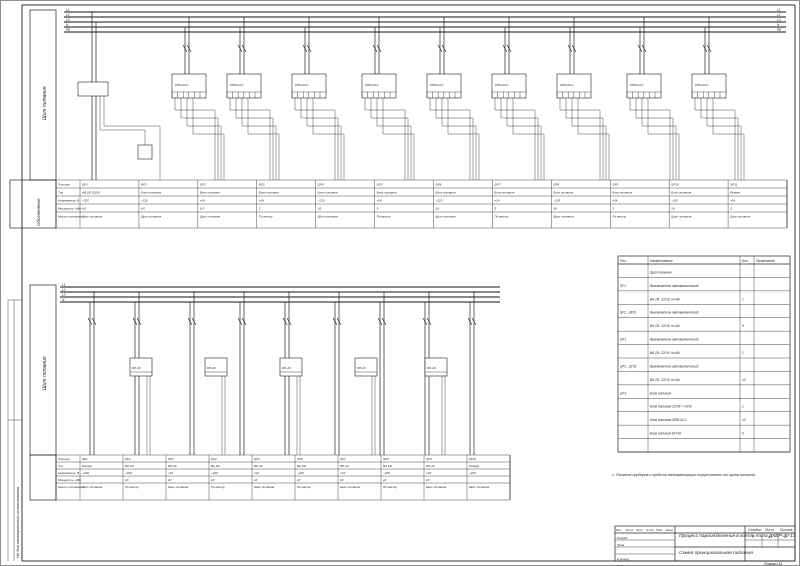 The height and width of the screenshot is (566, 800). Describe the element at coordinates (619, 530) in the screenshot. I see `title-role: Изм.` at that location.